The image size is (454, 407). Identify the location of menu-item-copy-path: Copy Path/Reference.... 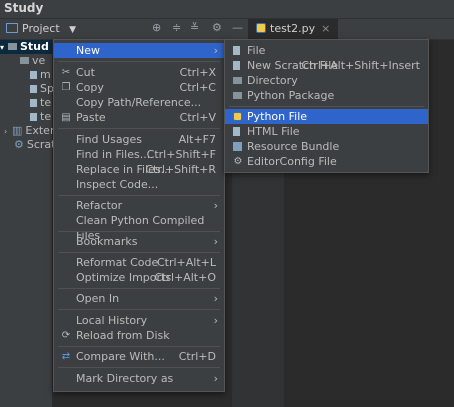
(139, 102).